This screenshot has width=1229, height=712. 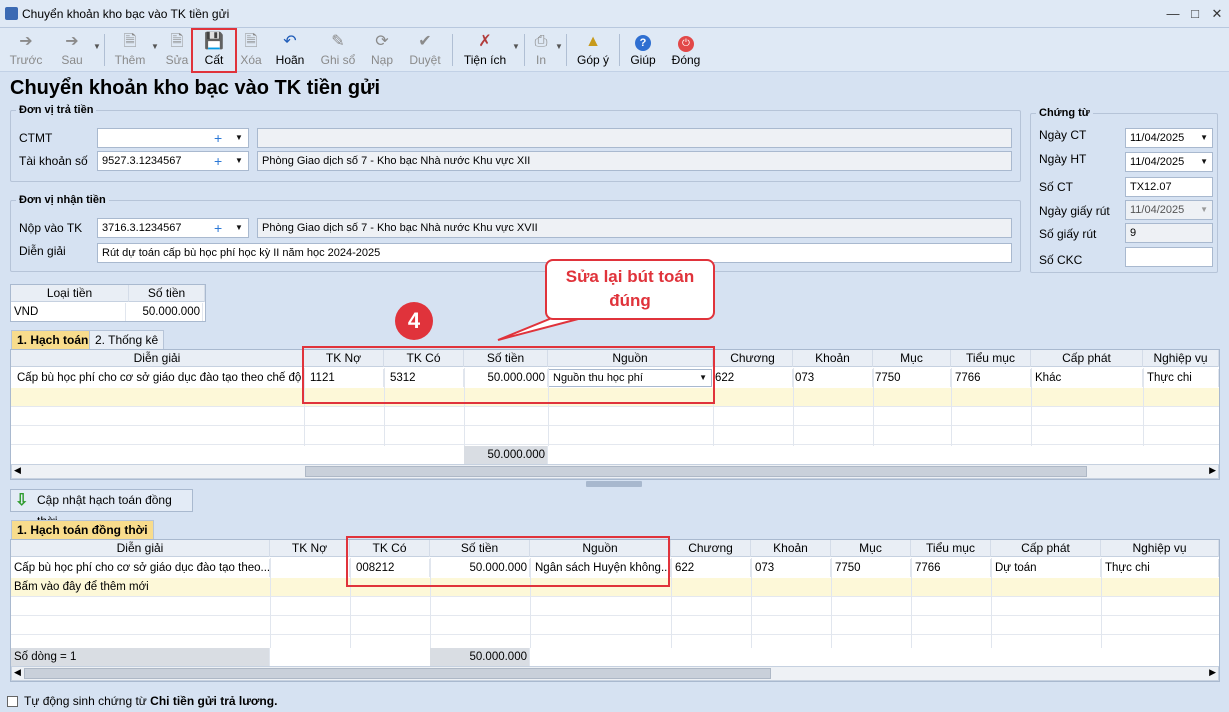 I want to click on feedback-button: ▲ Góp ý, so click(x=593, y=50).